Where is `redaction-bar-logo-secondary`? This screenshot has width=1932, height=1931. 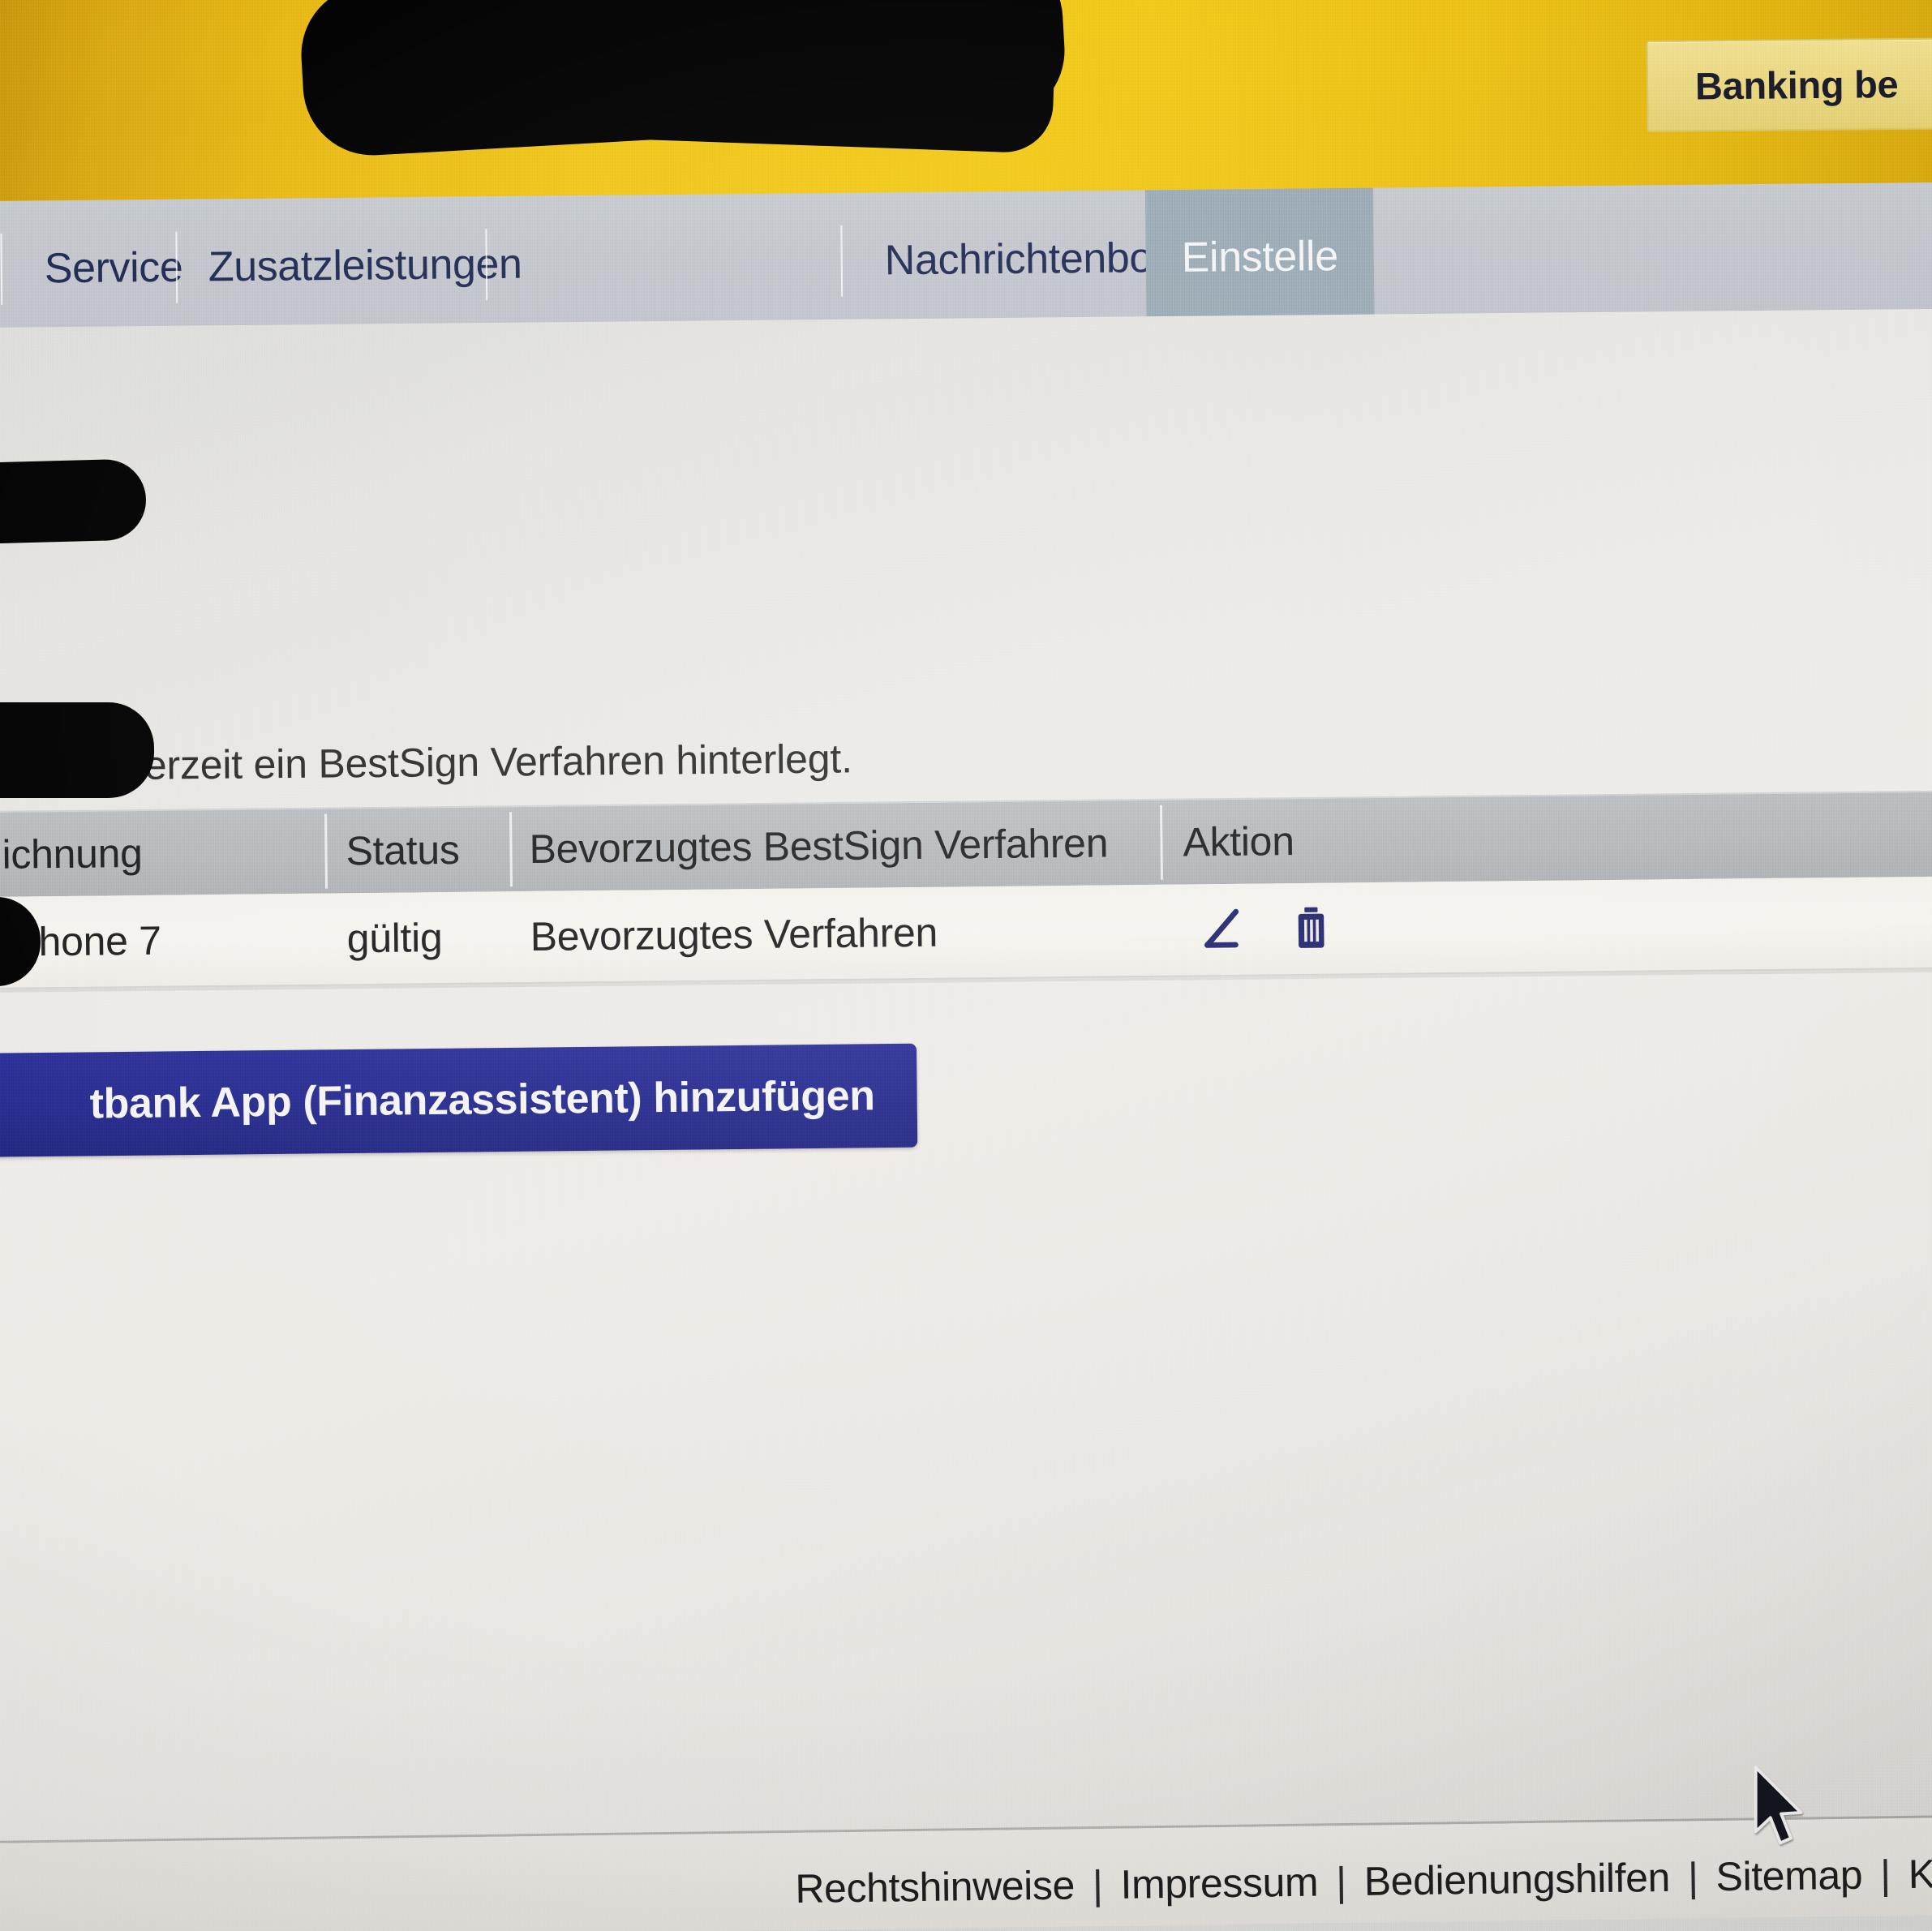
redaction-bar-logo-secondary is located at coordinates (827, 77).